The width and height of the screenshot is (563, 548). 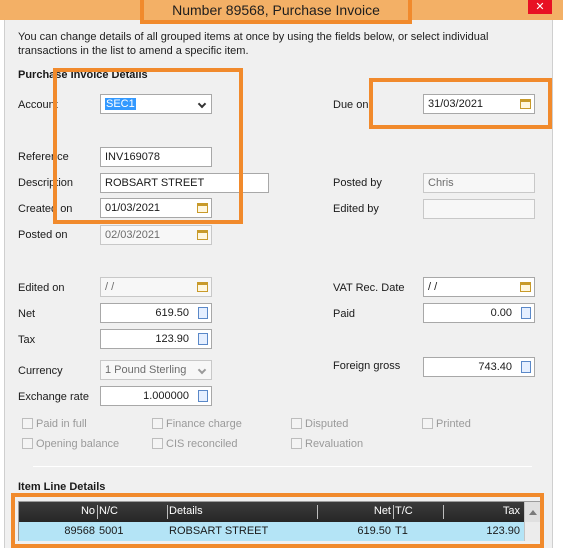 I want to click on cis-reconciled-label: CIS reconciled, so click(x=202, y=444).